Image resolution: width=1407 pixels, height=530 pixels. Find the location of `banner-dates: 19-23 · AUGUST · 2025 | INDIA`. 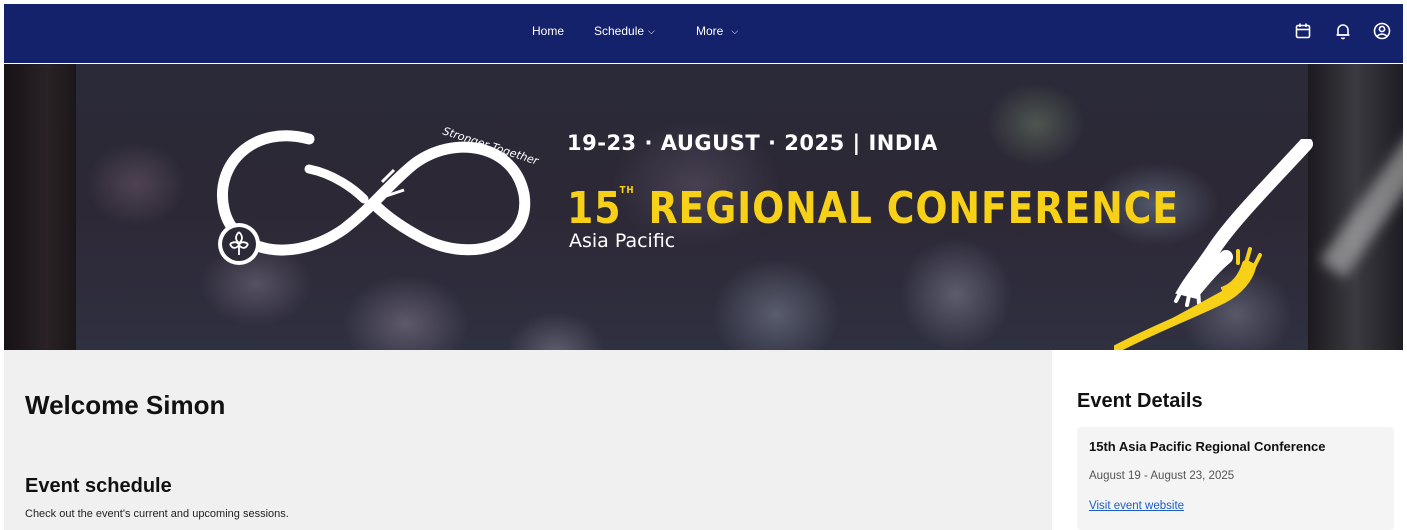

banner-dates: 19-23 · AUGUST · 2025 | INDIA is located at coordinates (752, 143).